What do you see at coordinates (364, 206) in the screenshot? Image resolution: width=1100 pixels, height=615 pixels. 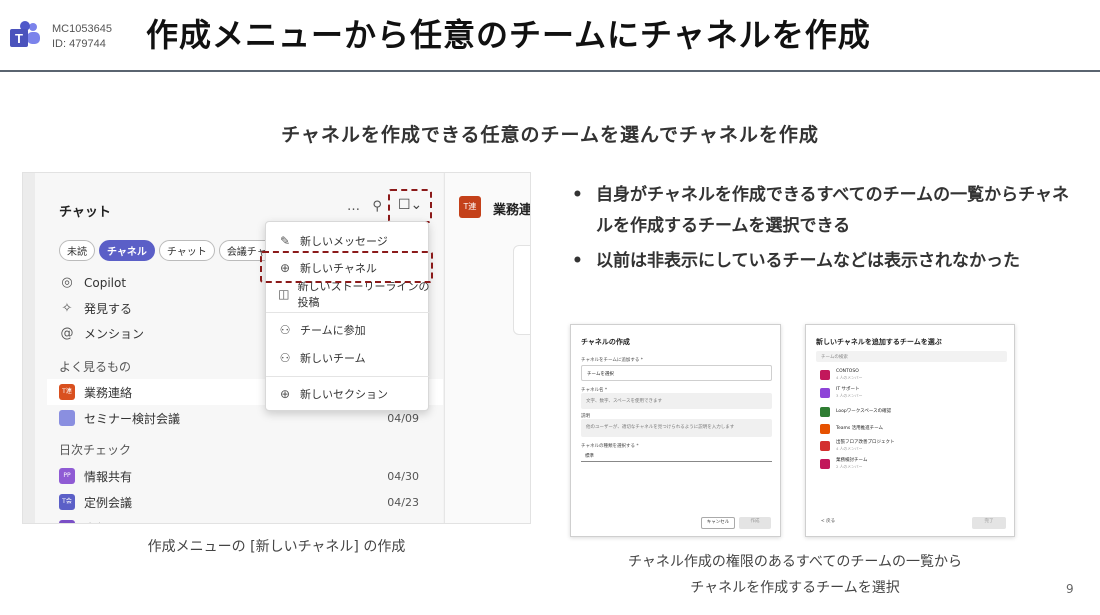 I see `chat-toolbar: … ⚲` at bounding box center [364, 206].